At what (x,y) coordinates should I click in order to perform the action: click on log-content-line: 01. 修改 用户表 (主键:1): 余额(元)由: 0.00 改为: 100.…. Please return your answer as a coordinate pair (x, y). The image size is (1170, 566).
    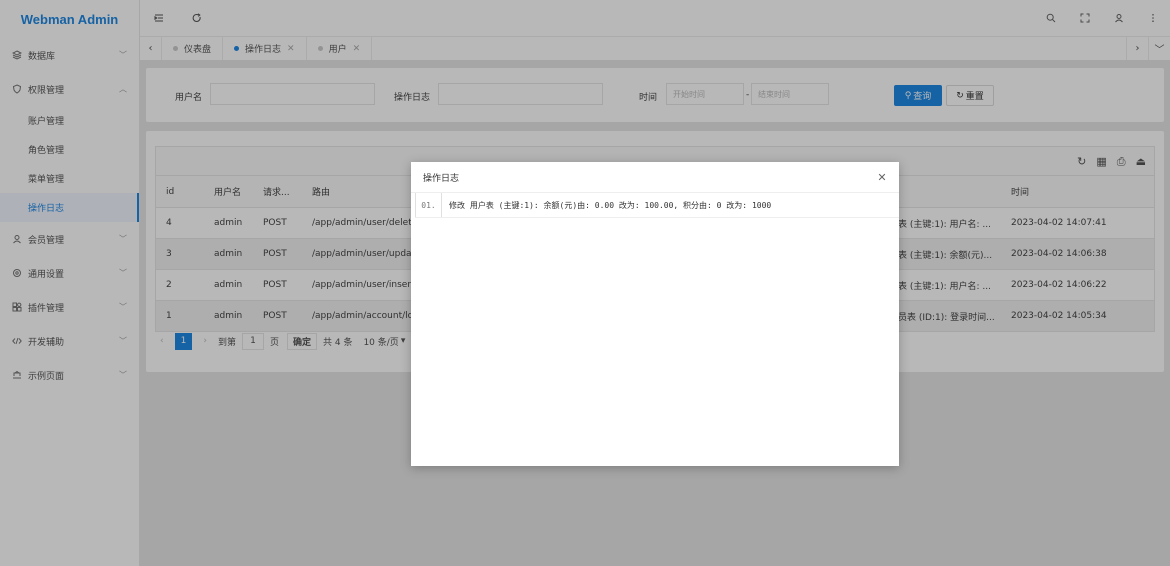
    Looking at the image, I should click on (657, 205).